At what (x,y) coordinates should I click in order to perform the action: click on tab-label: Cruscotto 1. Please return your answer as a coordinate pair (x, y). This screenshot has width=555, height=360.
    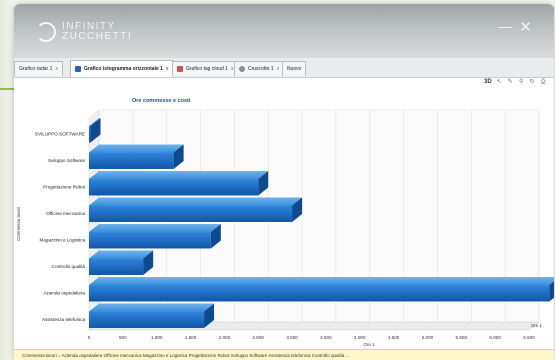
    Looking at the image, I should click on (261, 68).